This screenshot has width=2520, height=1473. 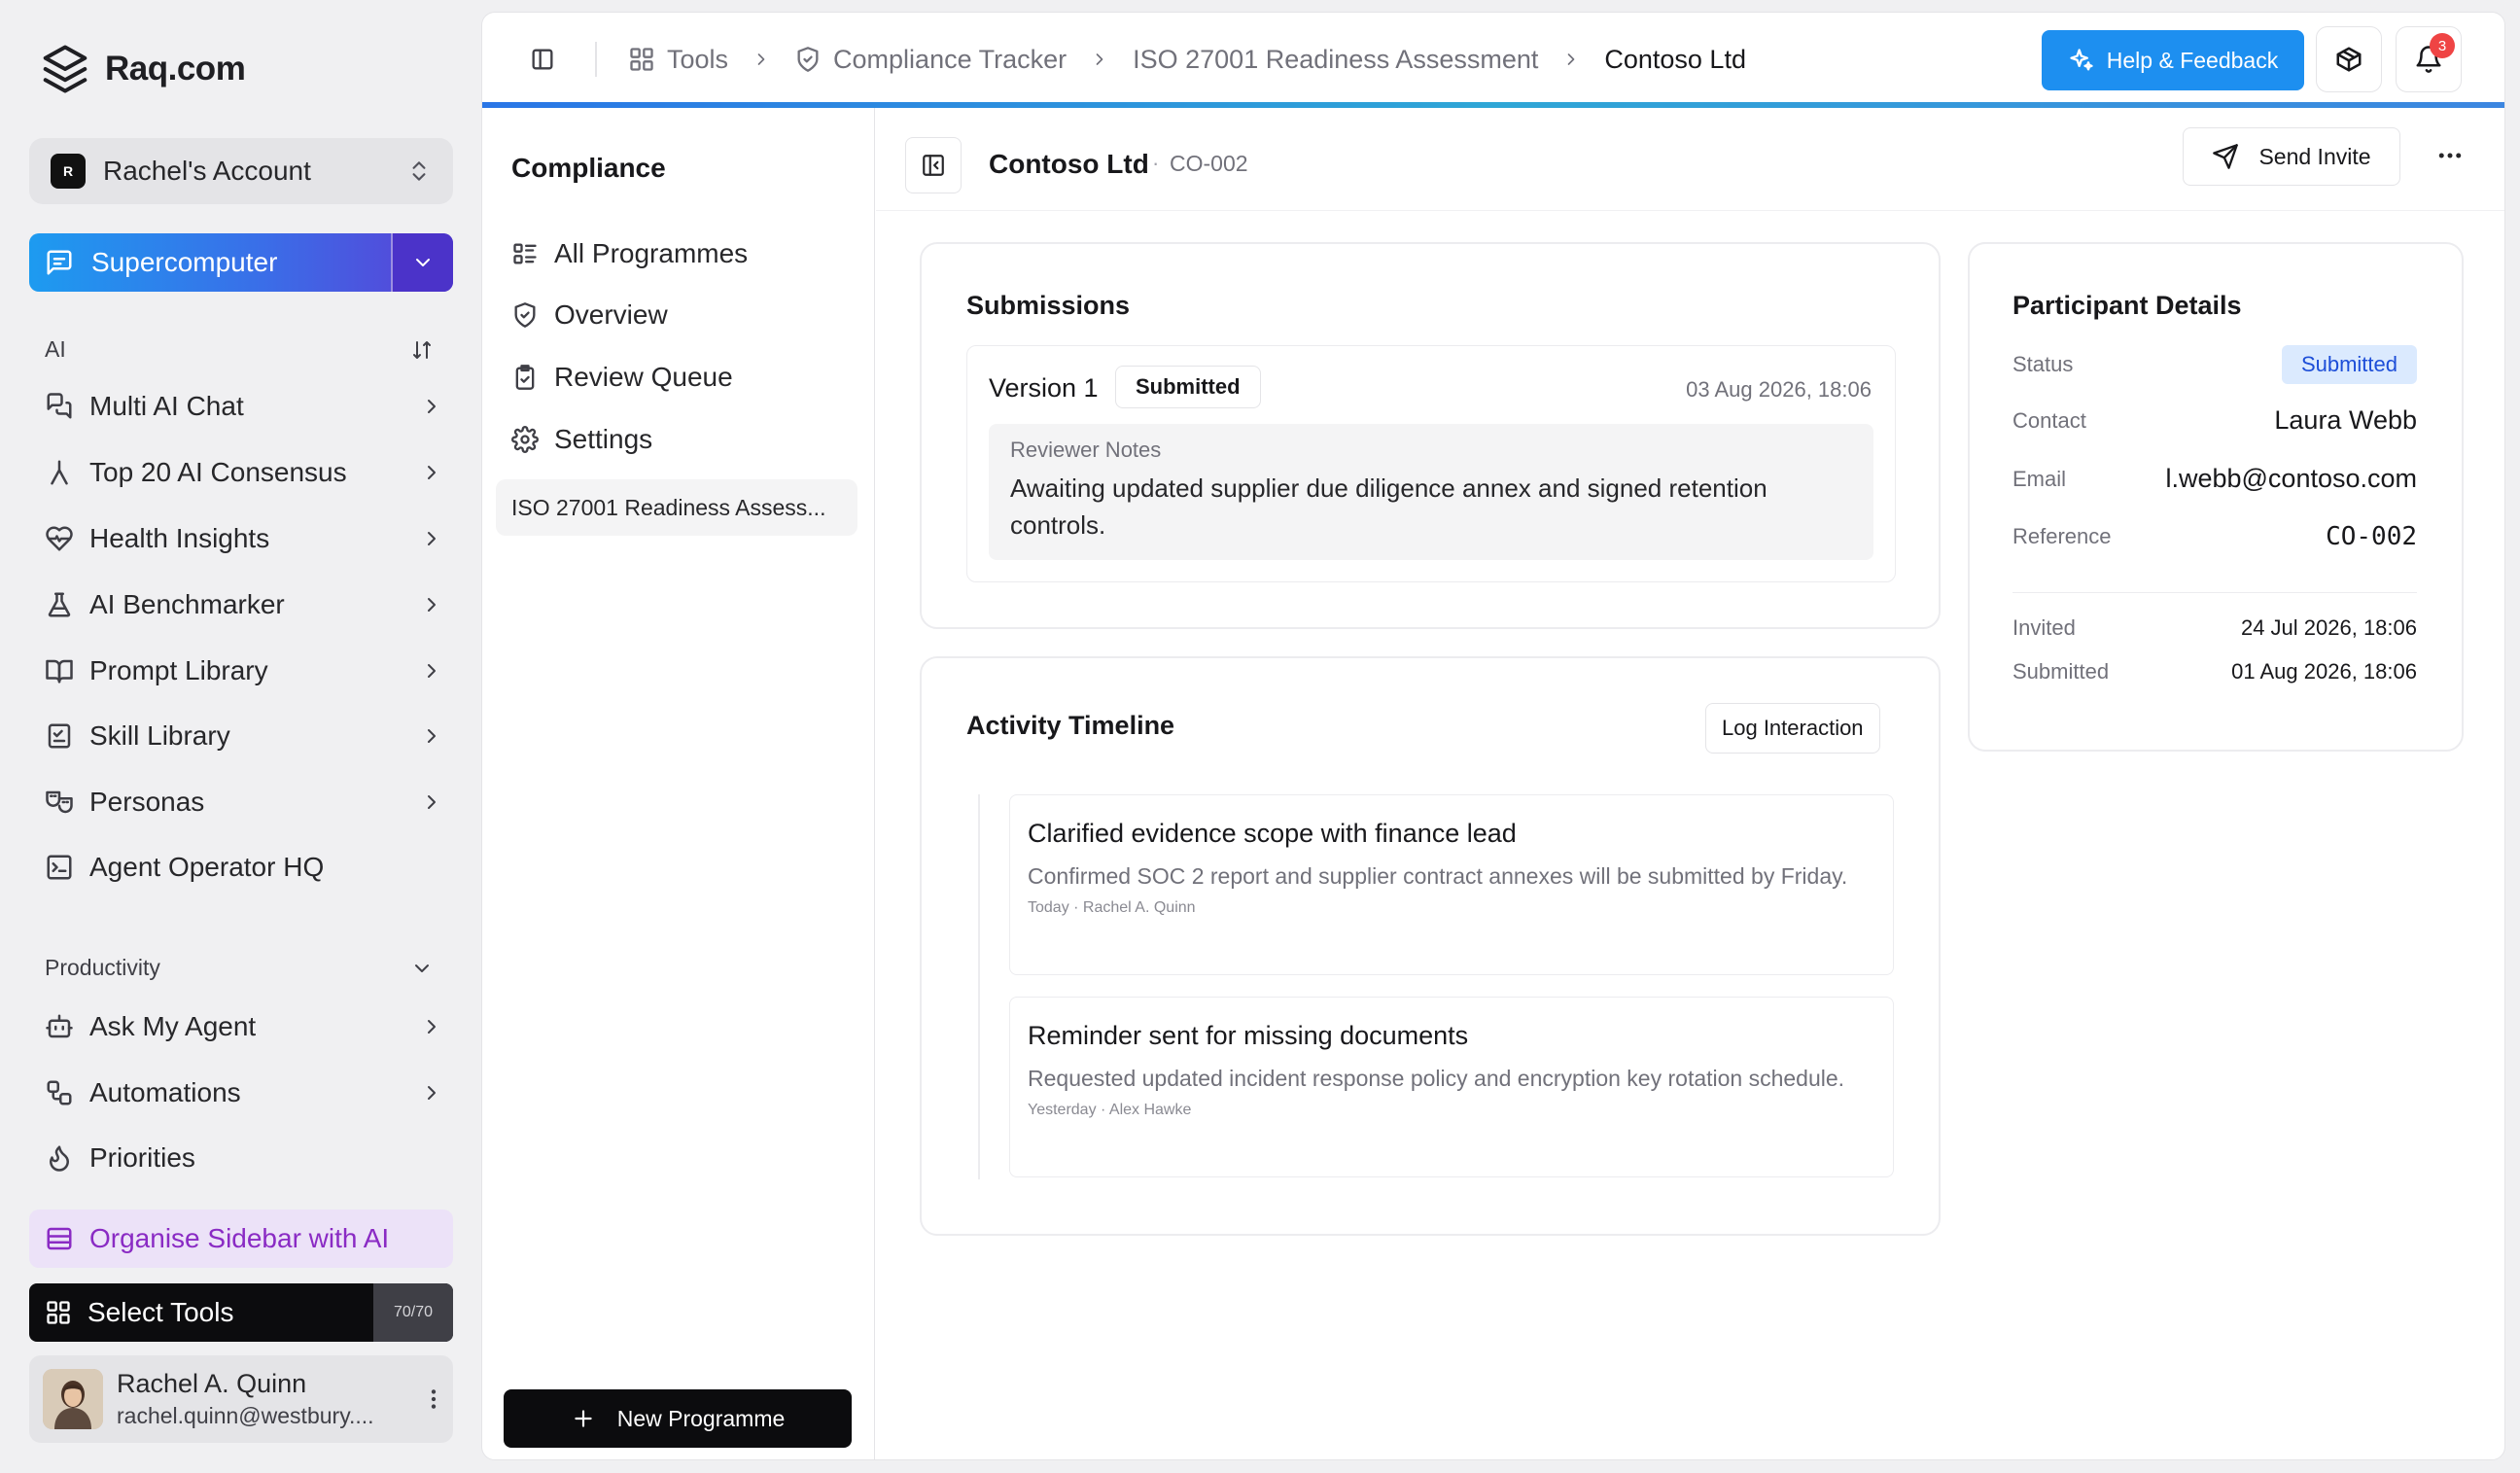 What do you see at coordinates (603, 439) in the screenshot?
I see `panel-item-label: Settings` at bounding box center [603, 439].